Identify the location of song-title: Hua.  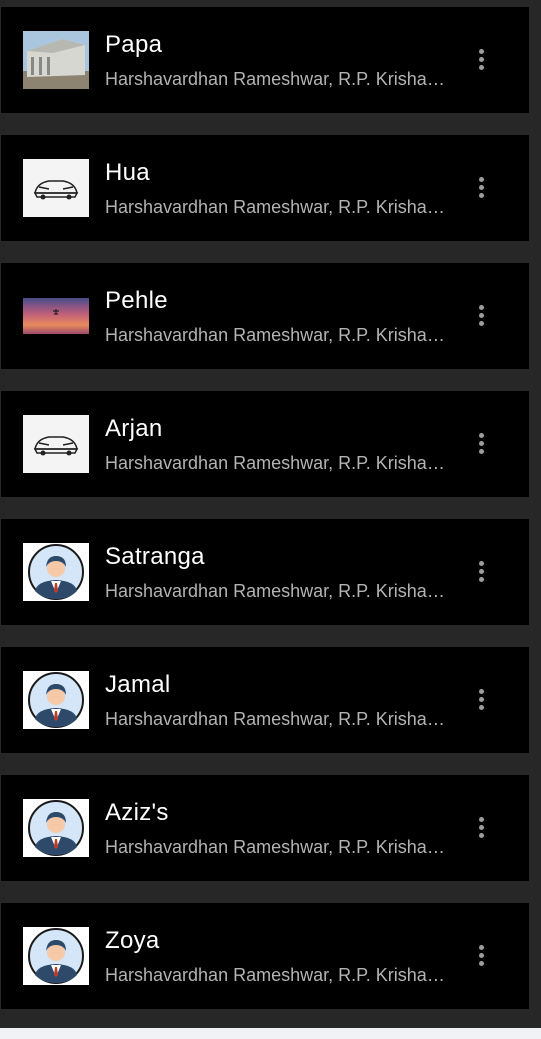
(127, 172).